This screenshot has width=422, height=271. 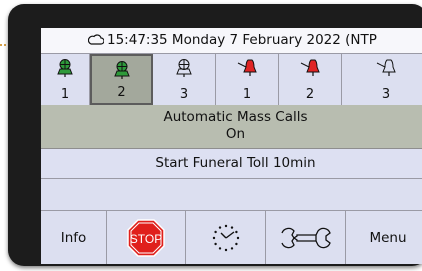 I want to click on outline-ringing-bell-icon, so click(x=386, y=67).